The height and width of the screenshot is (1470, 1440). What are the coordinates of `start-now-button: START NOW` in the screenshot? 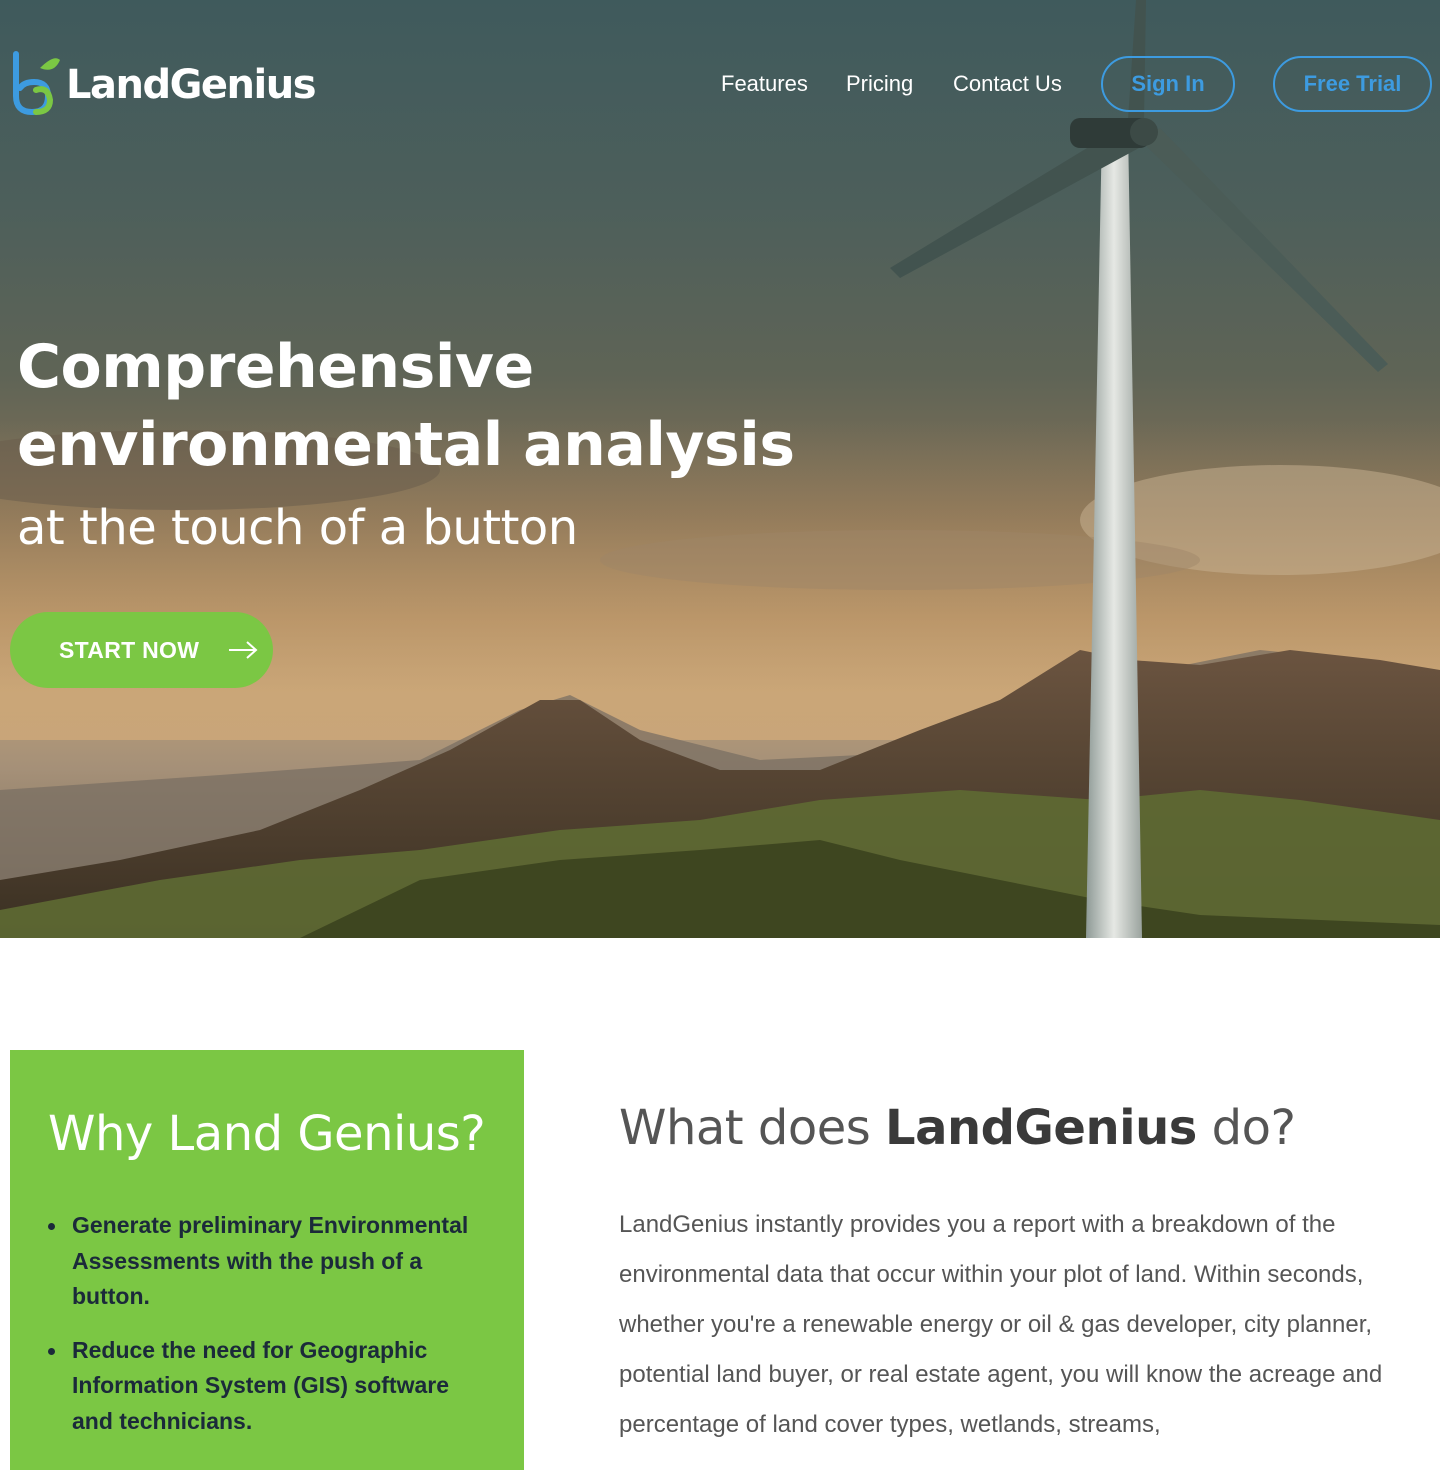 It's located at (141, 650).